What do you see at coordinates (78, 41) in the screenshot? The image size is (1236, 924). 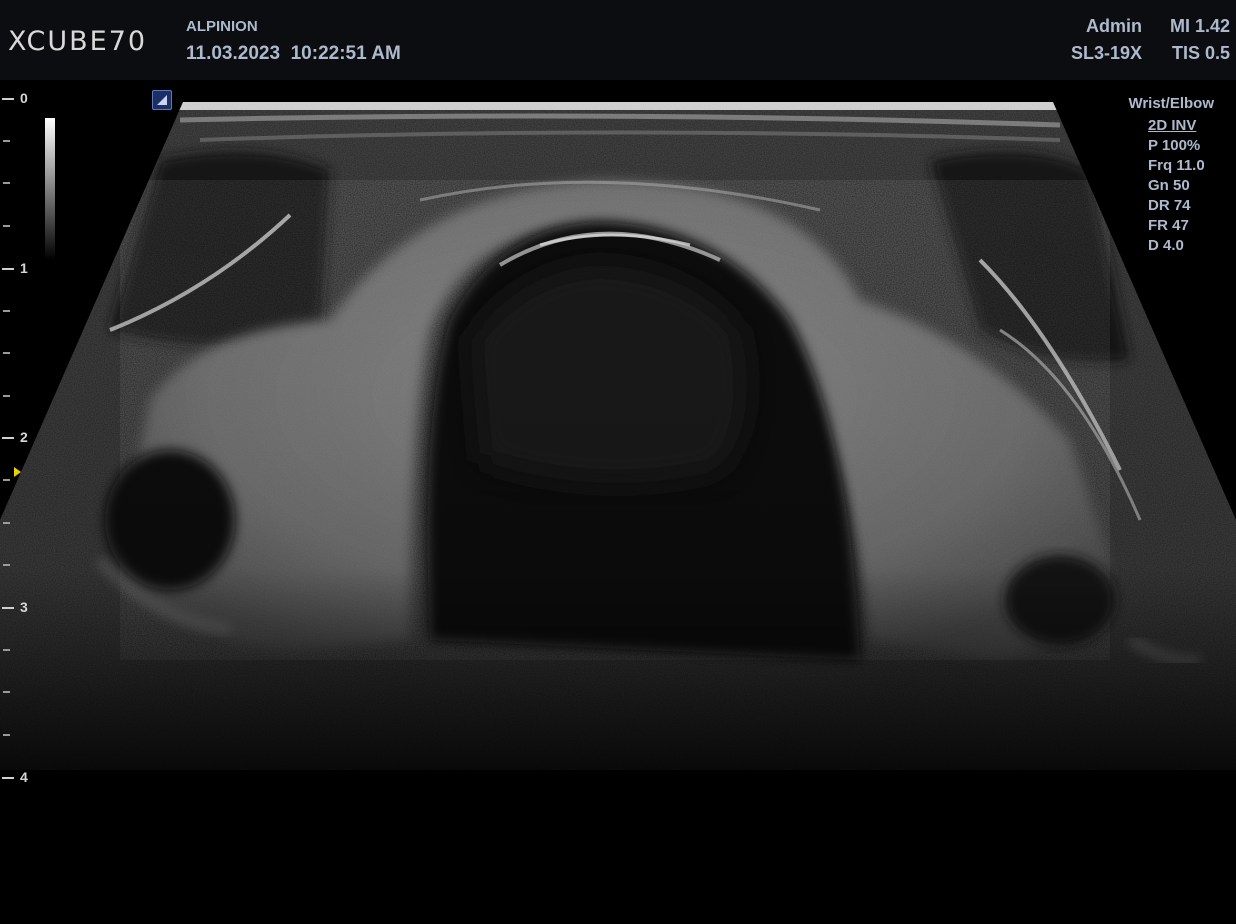 I see `system-logo: XCUBE70` at bounding box center [78, 41].